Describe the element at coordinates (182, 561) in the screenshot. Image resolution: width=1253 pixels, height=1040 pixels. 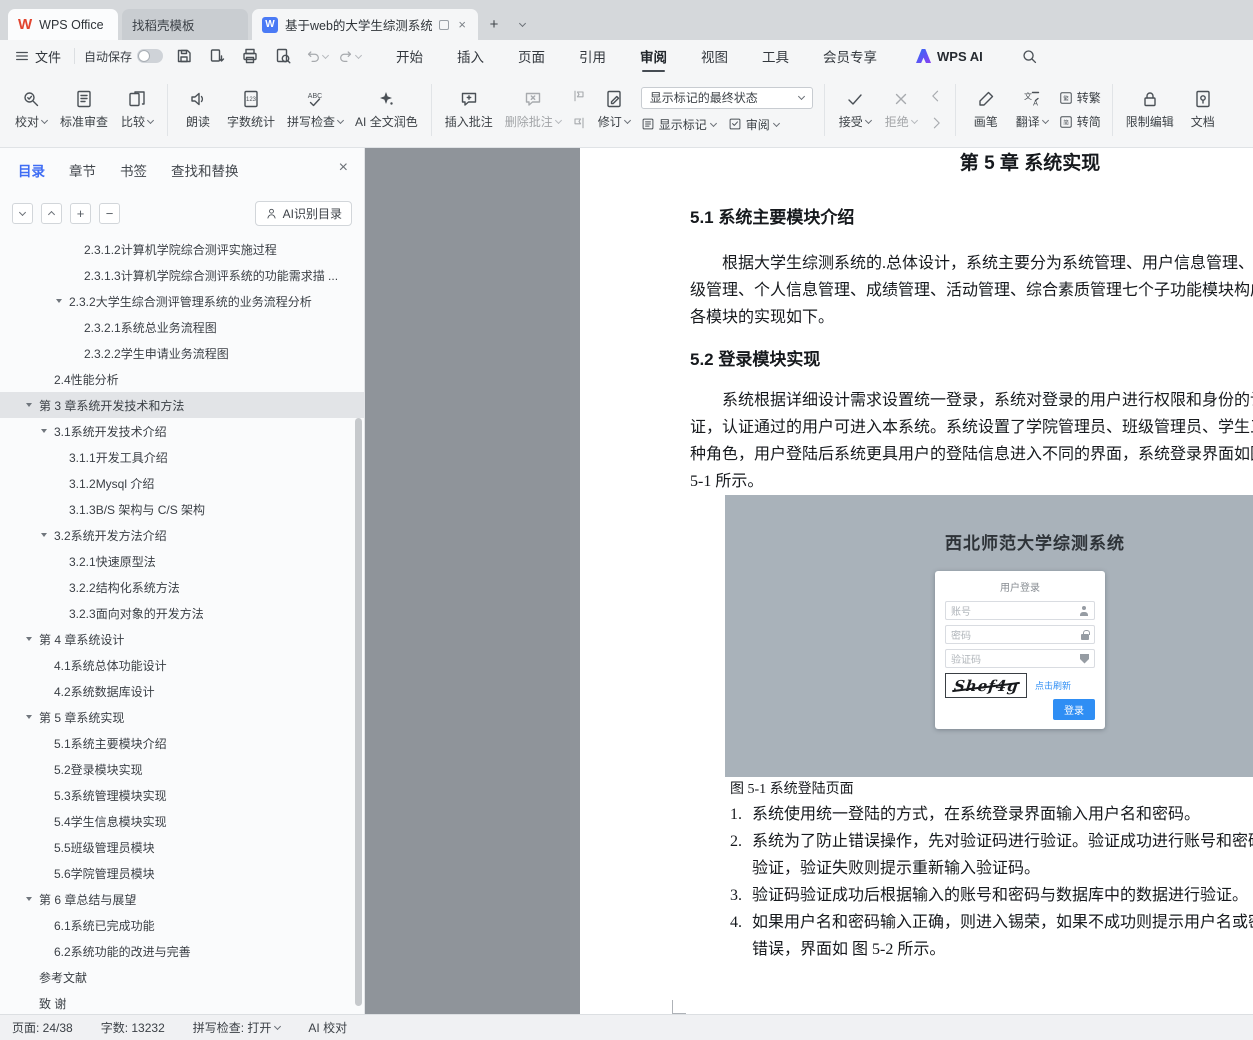
I see `toc-item: 3.2.1快速原型法` at that location.